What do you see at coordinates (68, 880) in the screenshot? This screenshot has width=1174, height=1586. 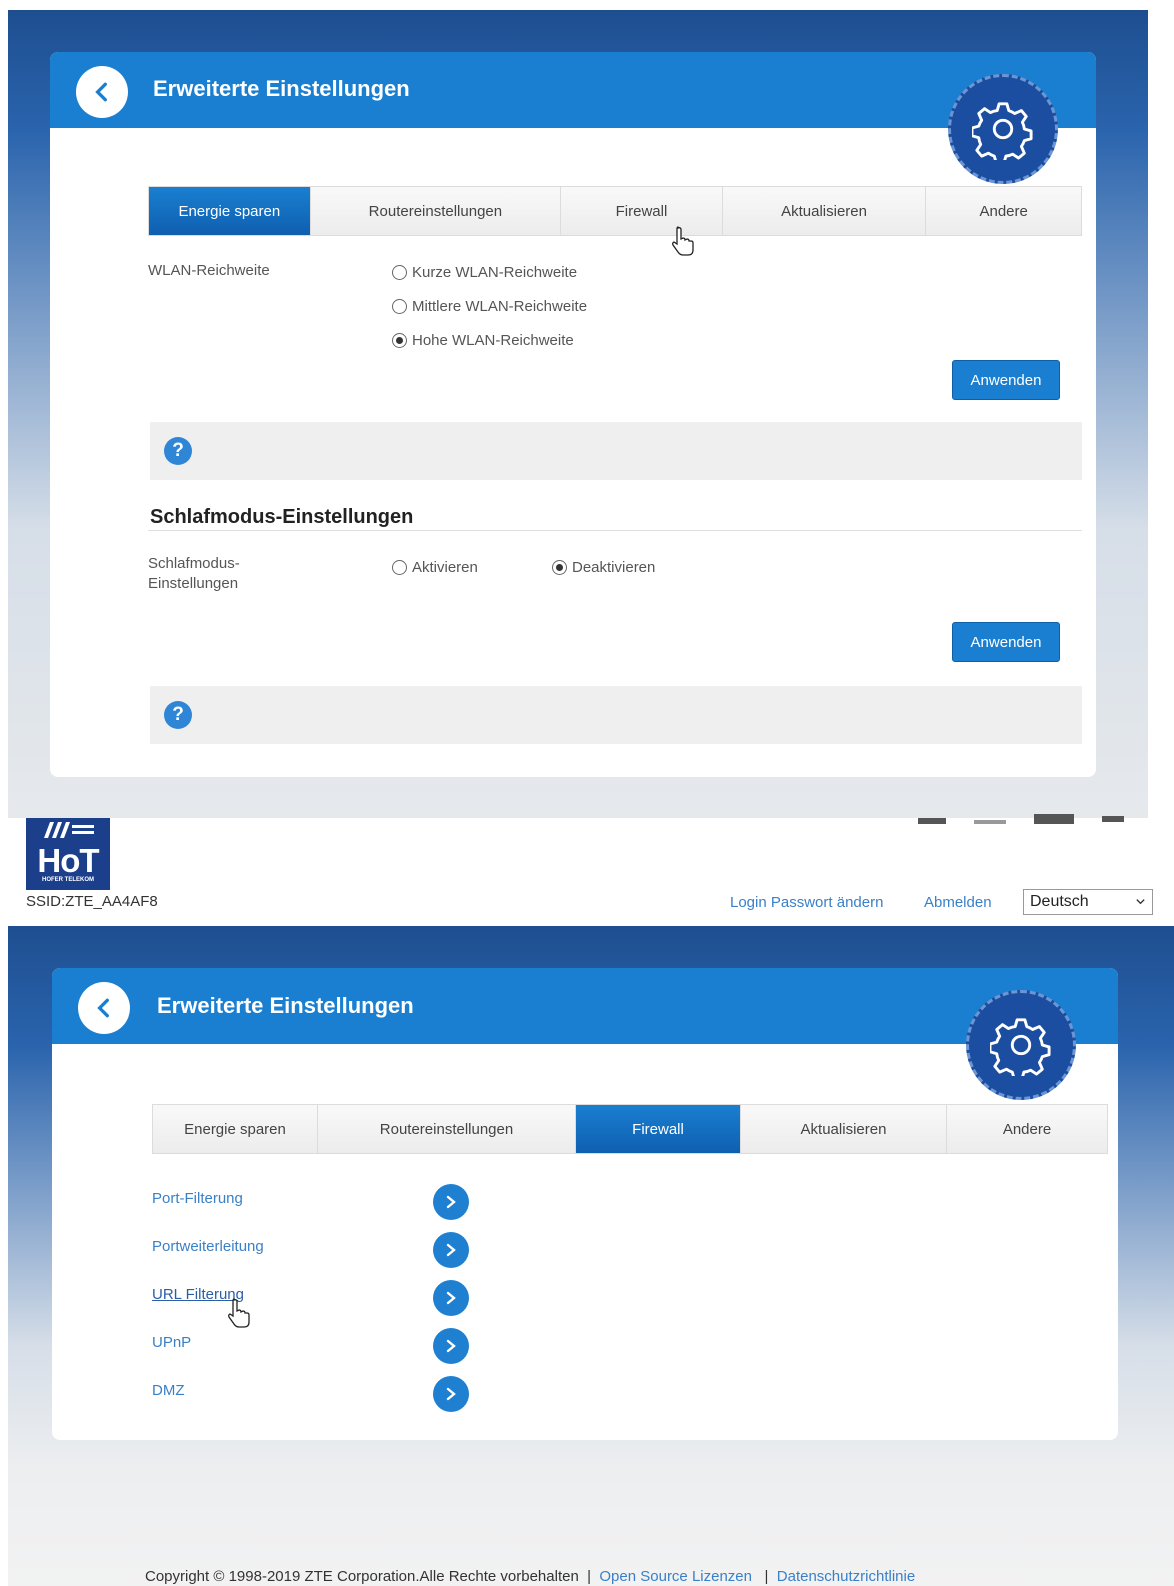 I see `logo-subtext: HOFER TELEKOM` at bounding box center [68, 880].